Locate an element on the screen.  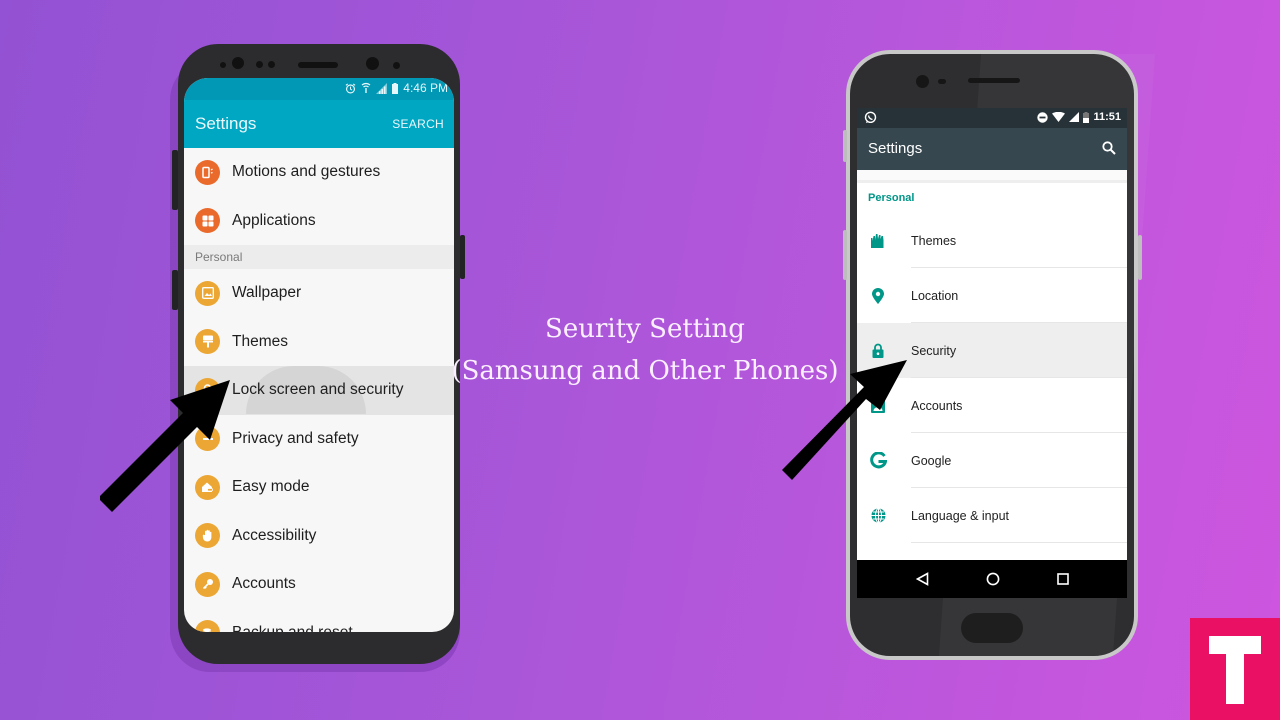
caption-subtitle: (Samsung and Other Phones) is located at coordinates (645, 371).